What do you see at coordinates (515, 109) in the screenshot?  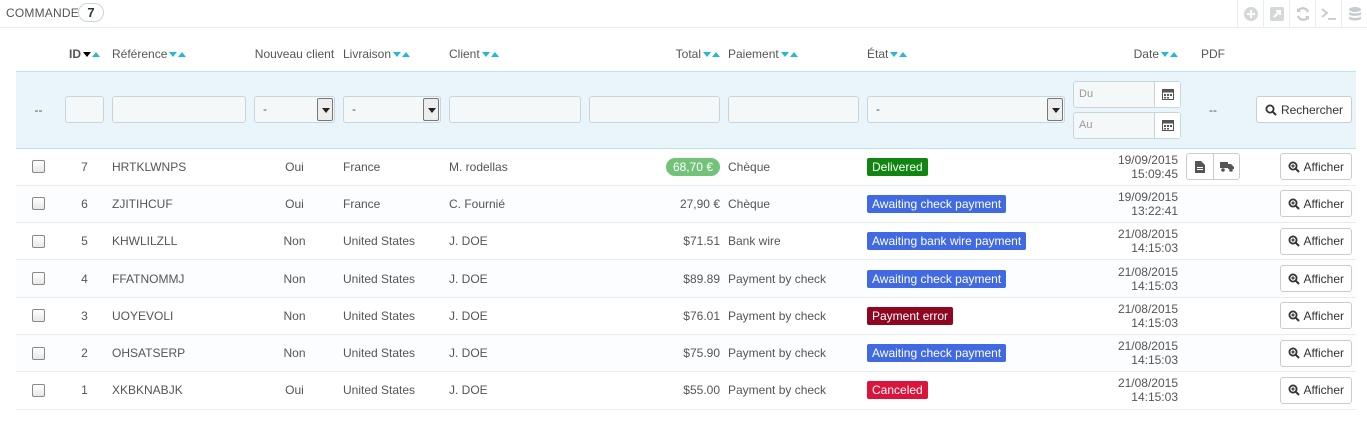 I see `client-filter-input` at bounding box center [515, 109].